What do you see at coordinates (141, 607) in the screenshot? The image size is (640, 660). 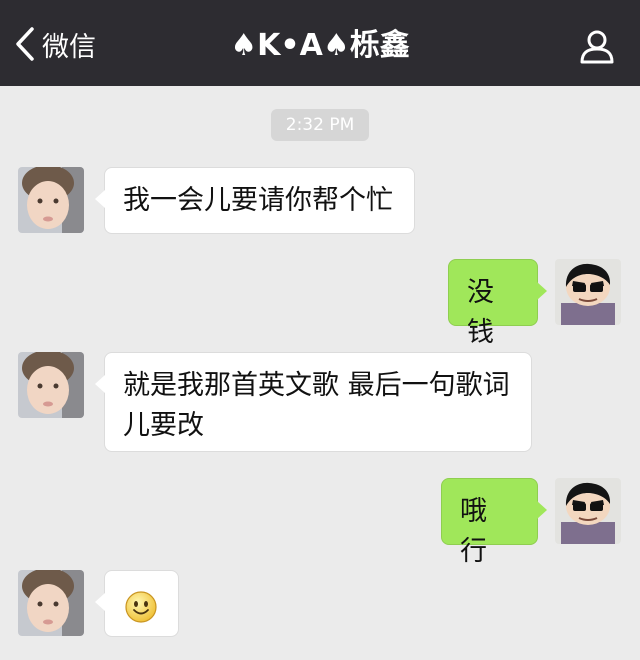 I see `smile-emoji-icon` at bounding box center [141, 607].